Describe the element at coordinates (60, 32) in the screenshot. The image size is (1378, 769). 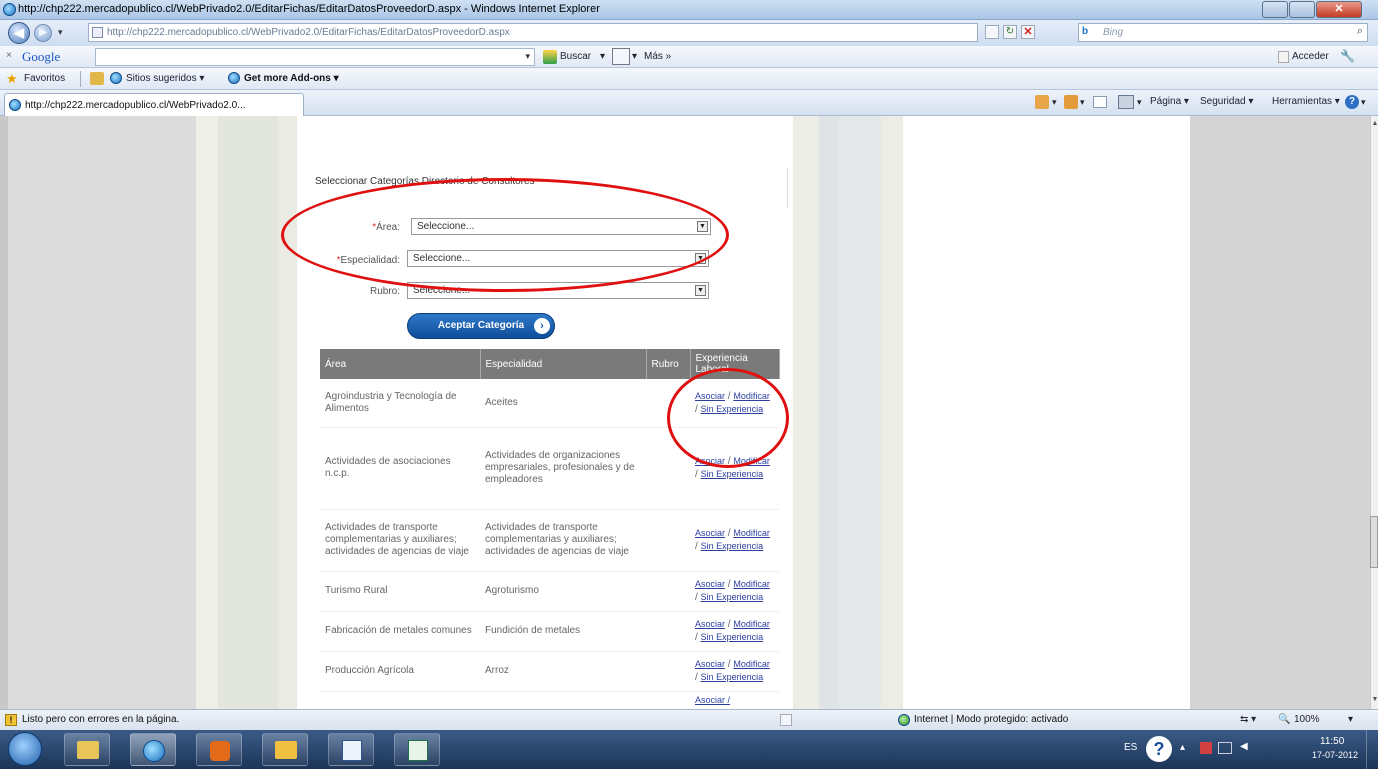
I see `history-dropdown-icon: ▾` at that location.